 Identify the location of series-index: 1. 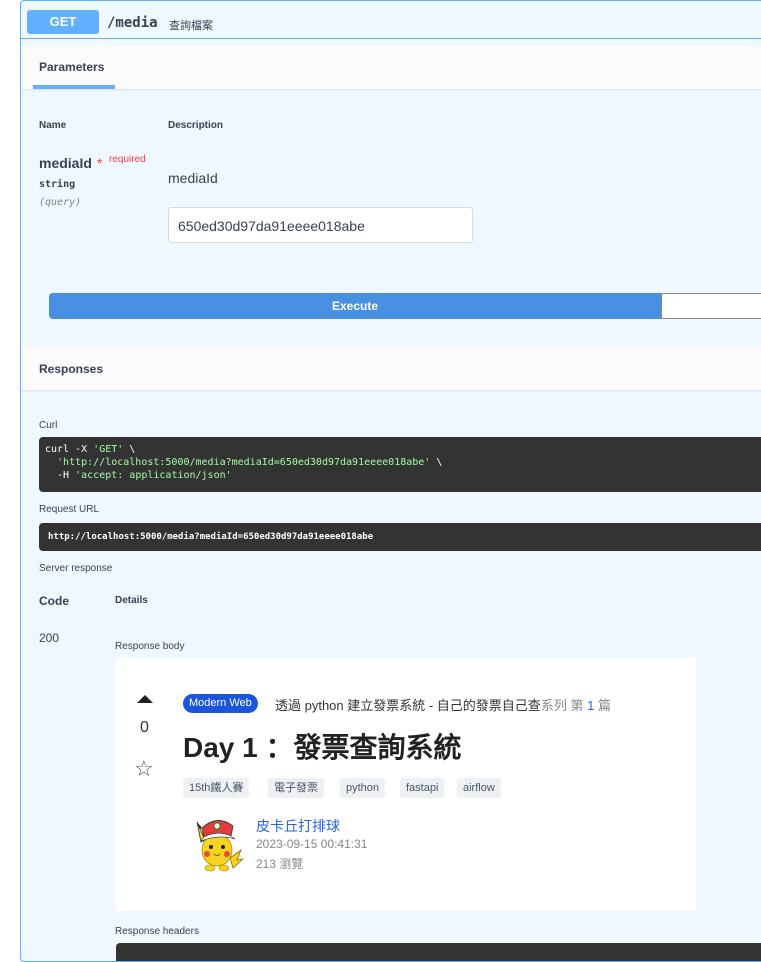
(591, 705).